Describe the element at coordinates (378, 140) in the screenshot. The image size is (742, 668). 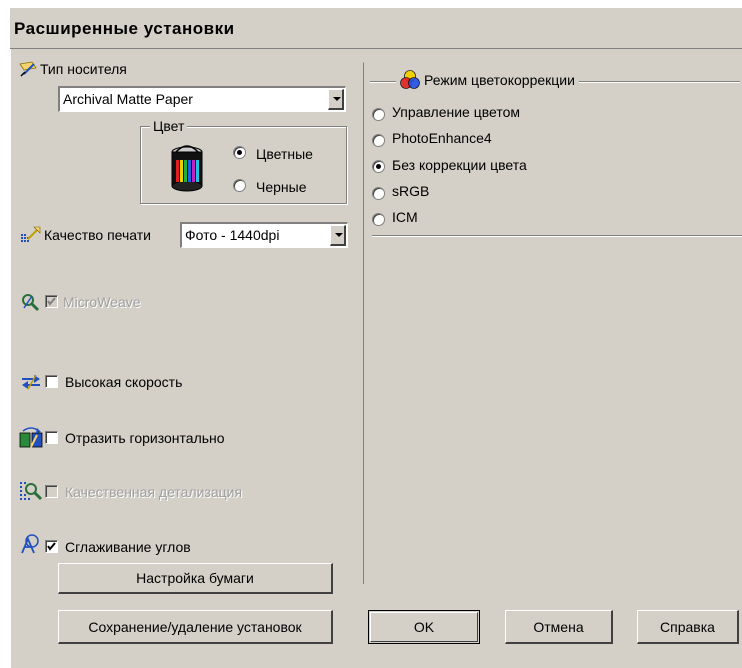
I see `cm-radio-photoenhance` at that location.